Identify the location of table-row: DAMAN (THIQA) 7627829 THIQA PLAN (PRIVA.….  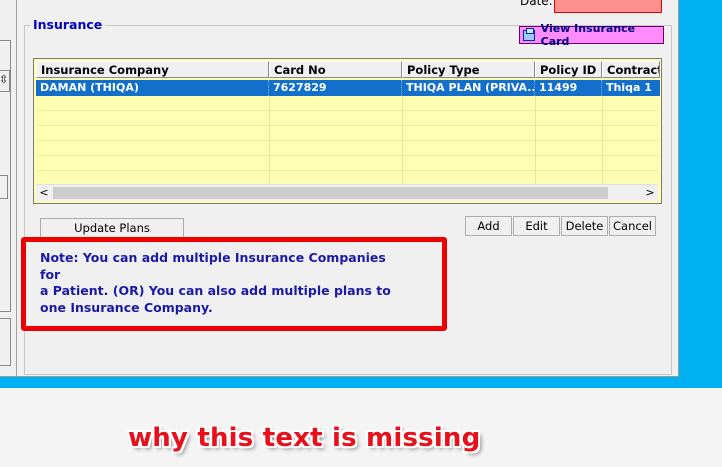
(348, 88).